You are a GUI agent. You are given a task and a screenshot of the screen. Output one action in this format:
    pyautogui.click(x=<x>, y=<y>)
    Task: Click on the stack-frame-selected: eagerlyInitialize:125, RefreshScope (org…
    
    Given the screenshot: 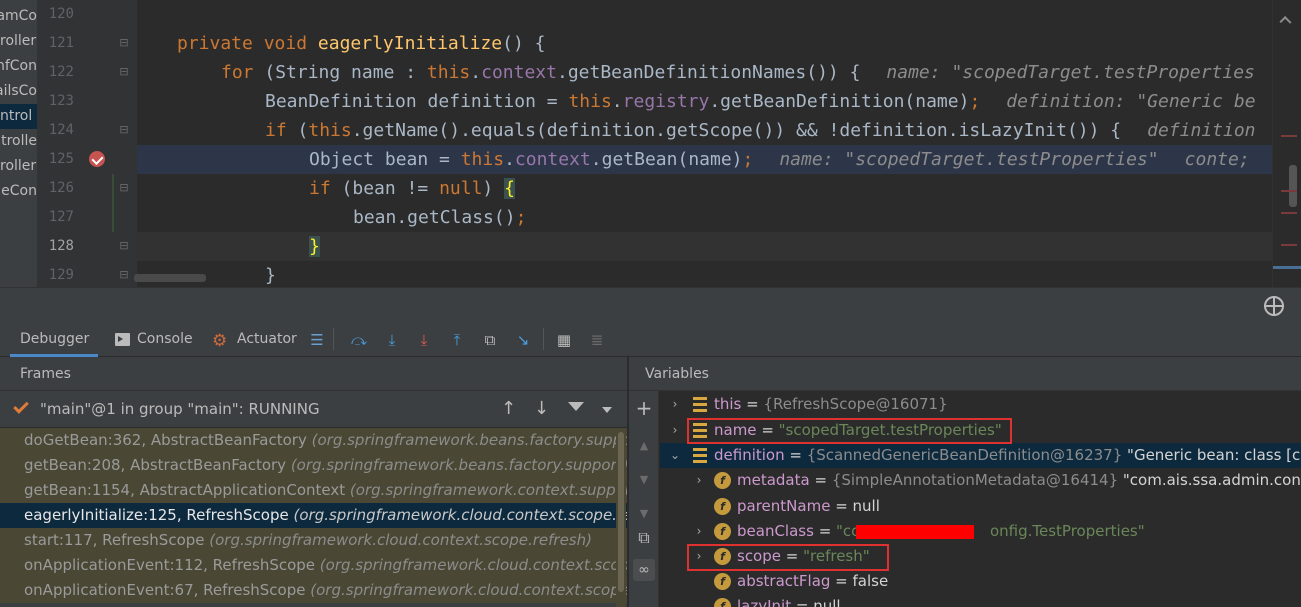 What is the action you would take?
    pyautogui.click(x=313, y=515)
    